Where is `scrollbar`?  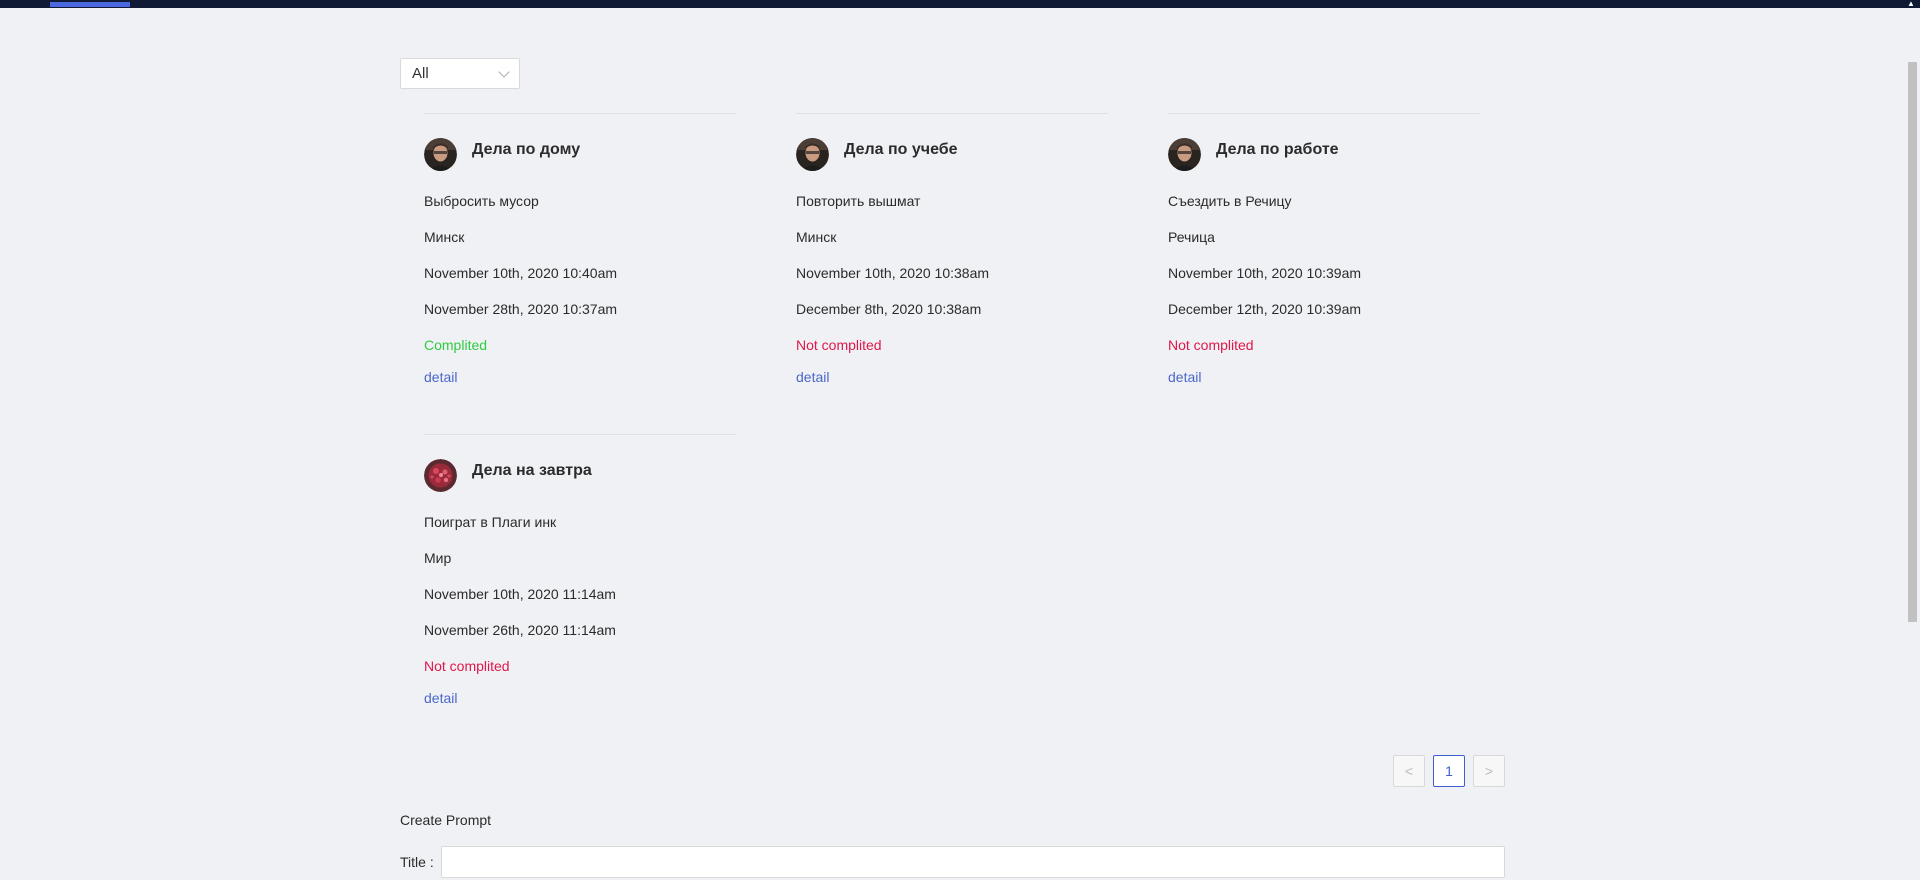 scrollbar is located at coordinates (1912, 444).